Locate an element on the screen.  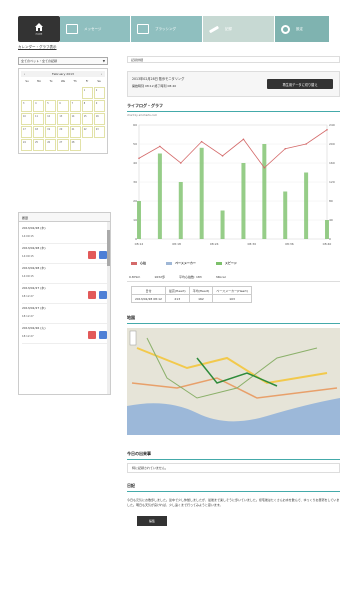
calendar-day: 26 is located at coordinates (51, 145).